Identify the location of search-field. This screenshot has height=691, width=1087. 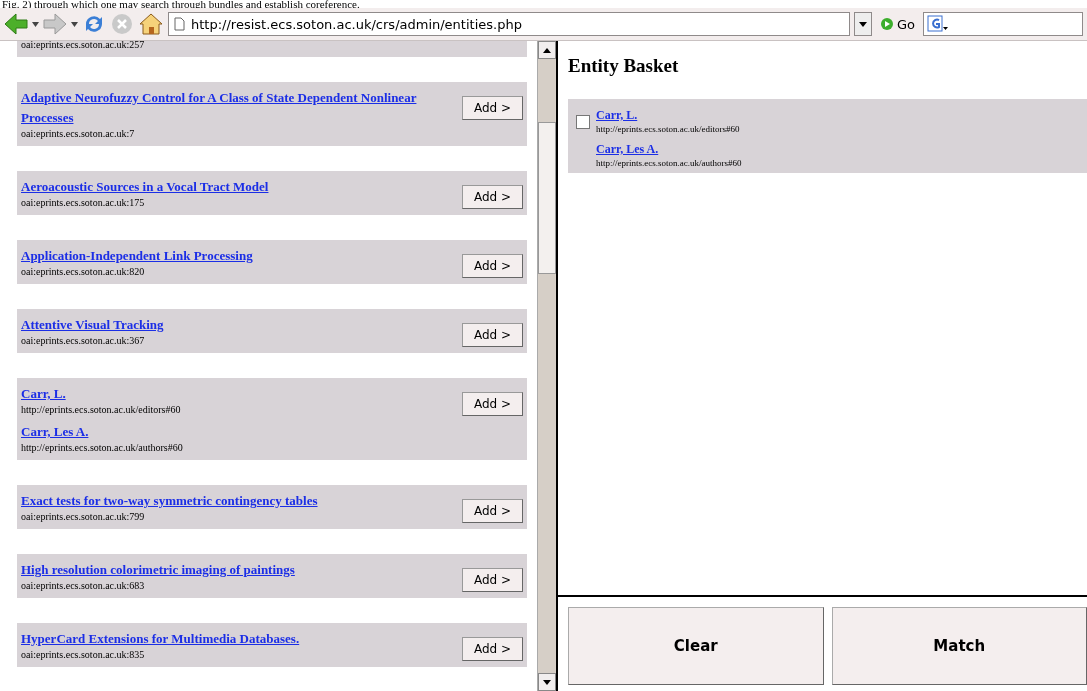
(1003, 24).